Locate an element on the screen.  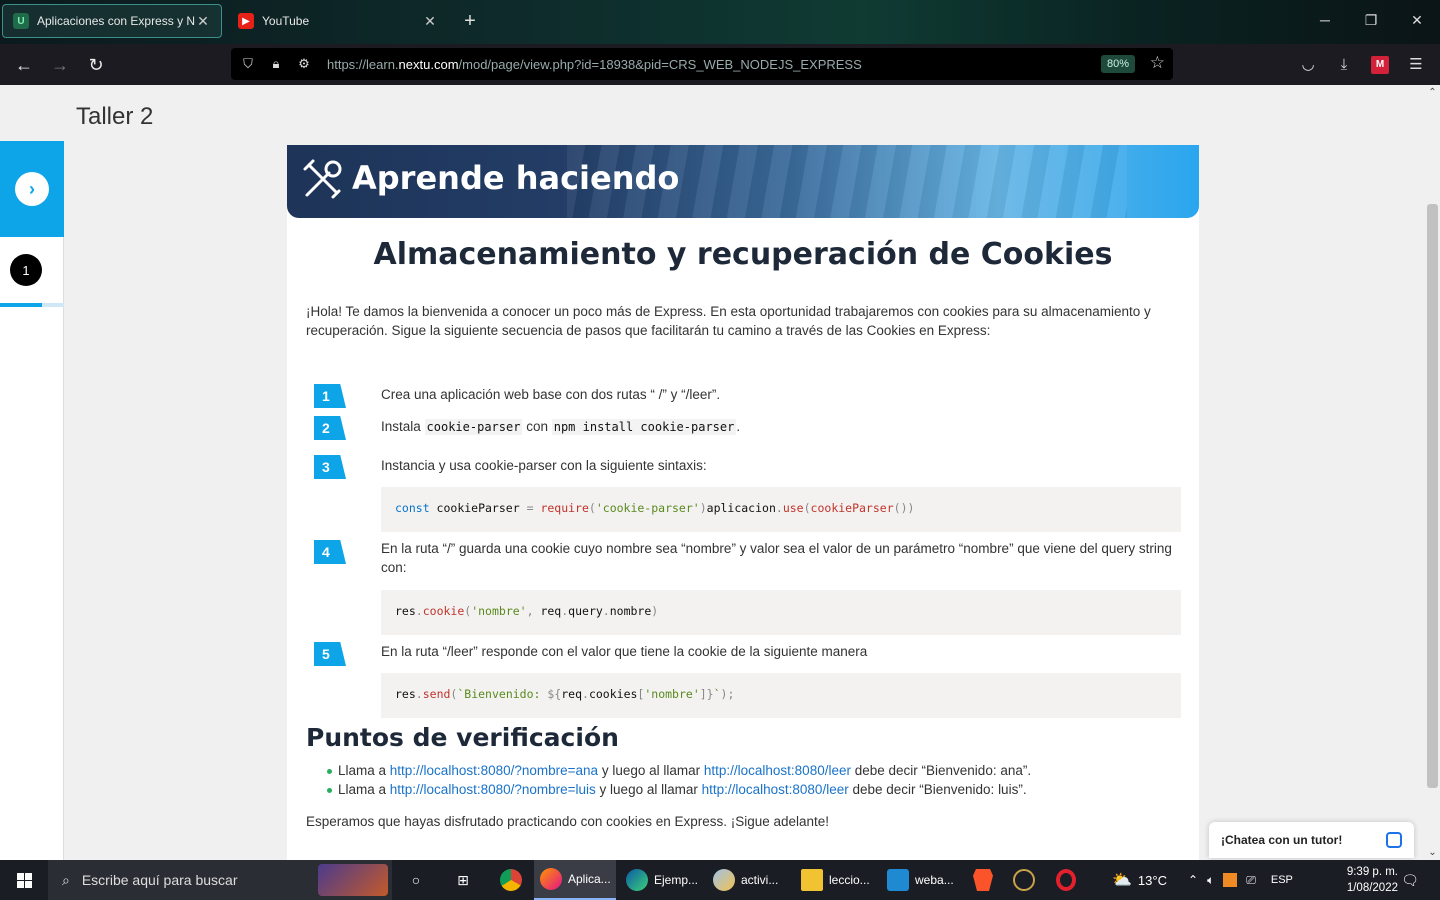
tray-app-icon is located at coordinates (1230, 880).